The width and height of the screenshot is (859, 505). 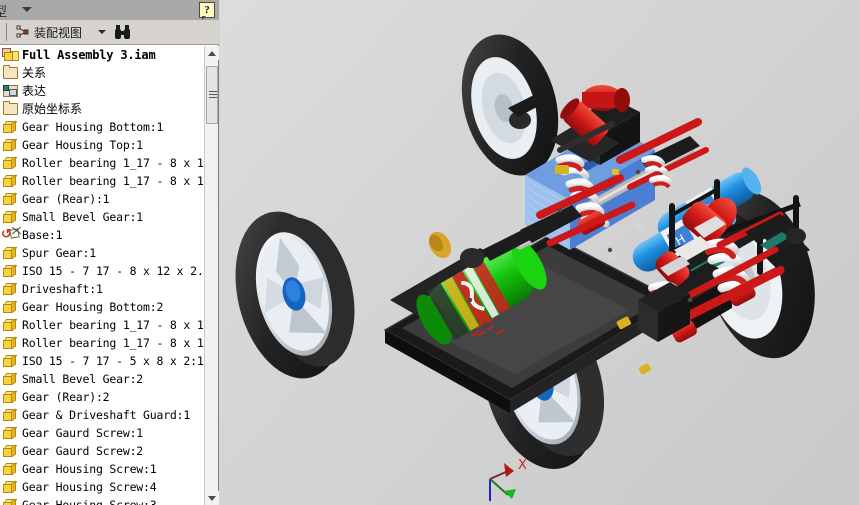 I want to click on tree-node-label: Gear Gaurd Screw:1, so click(x=83, y=433).